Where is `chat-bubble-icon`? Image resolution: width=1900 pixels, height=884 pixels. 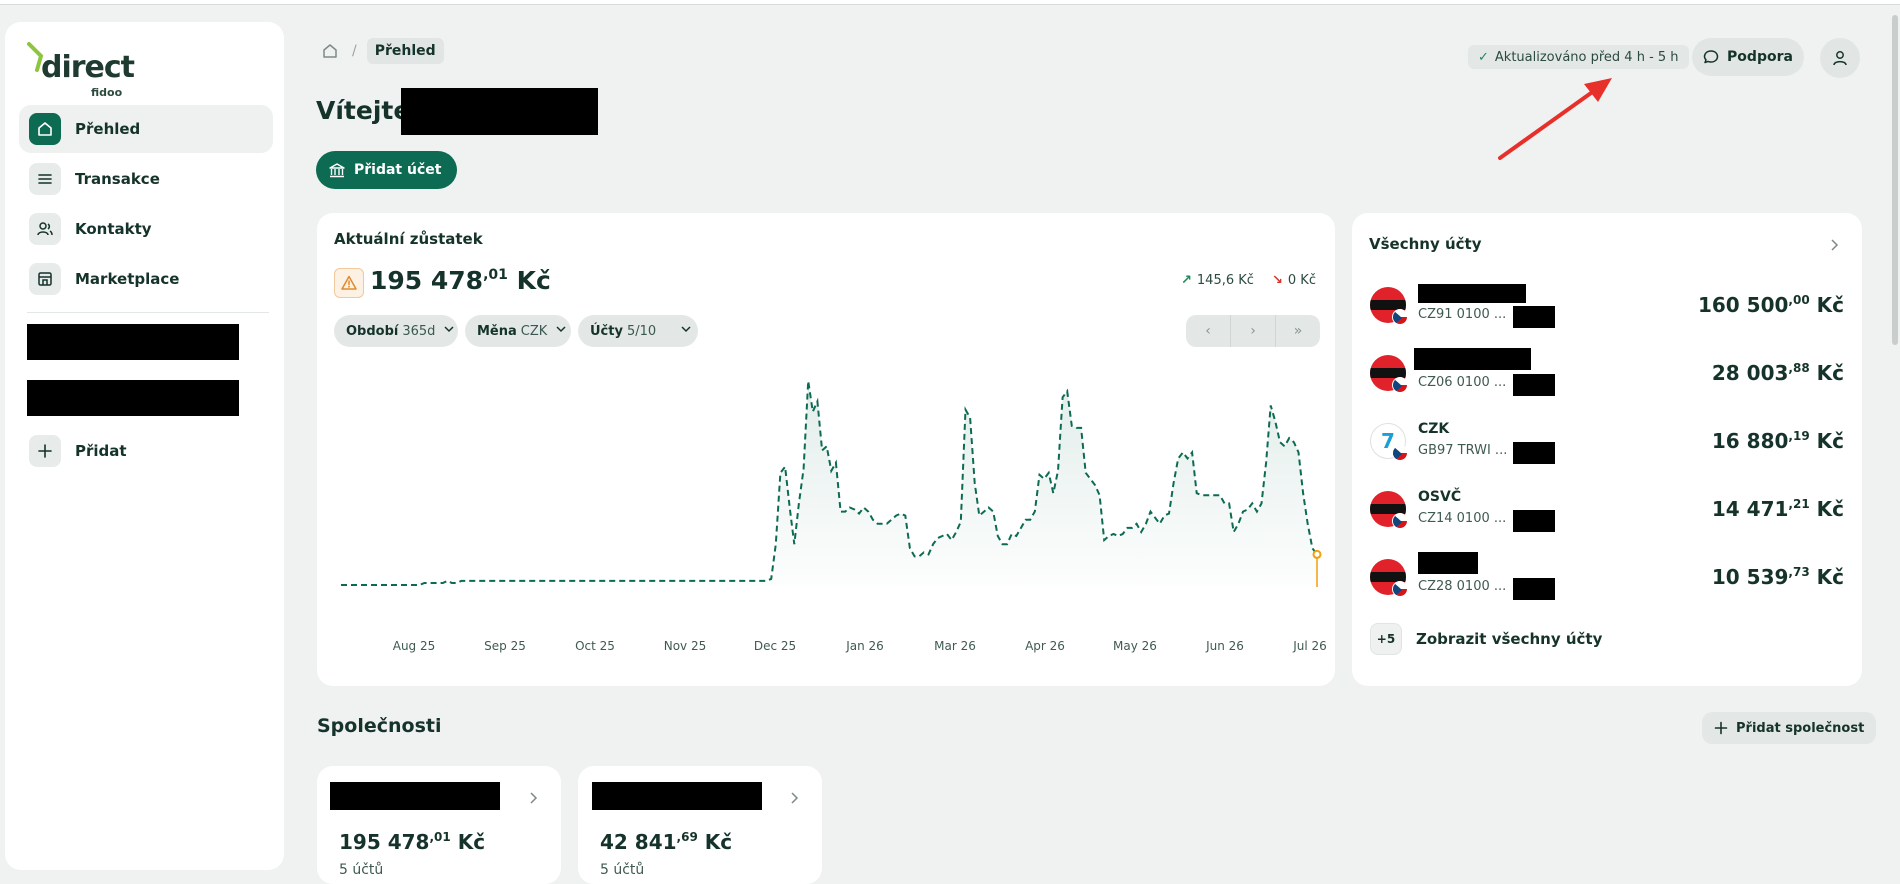
chat-bubble-icon is located at coordinates (1711, 57).